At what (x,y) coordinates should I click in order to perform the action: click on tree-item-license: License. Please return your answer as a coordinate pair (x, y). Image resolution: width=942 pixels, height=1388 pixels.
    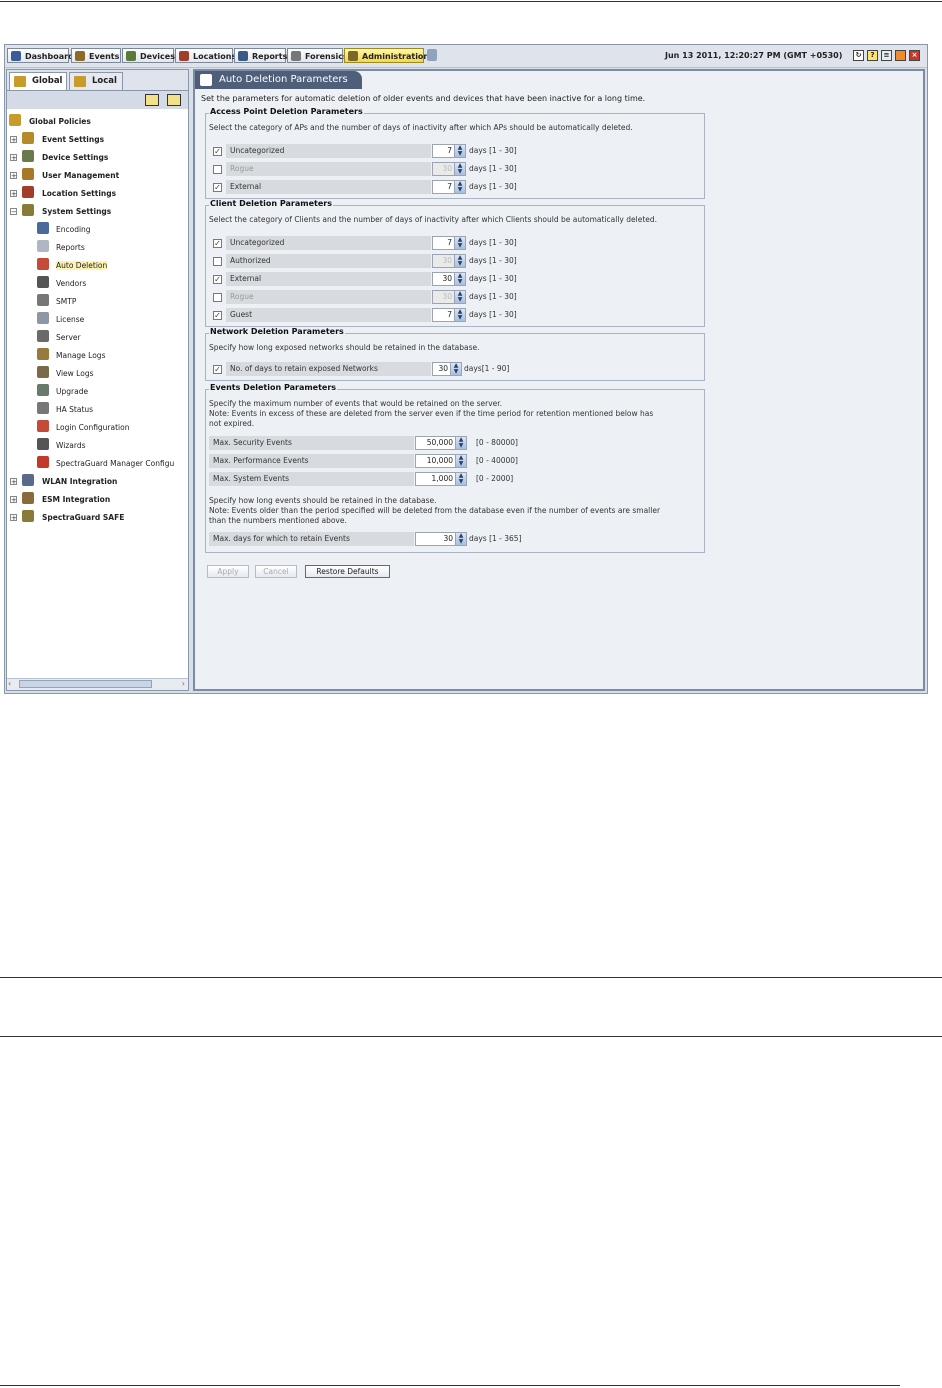
    Looking at the image, I should click on (70, 319).